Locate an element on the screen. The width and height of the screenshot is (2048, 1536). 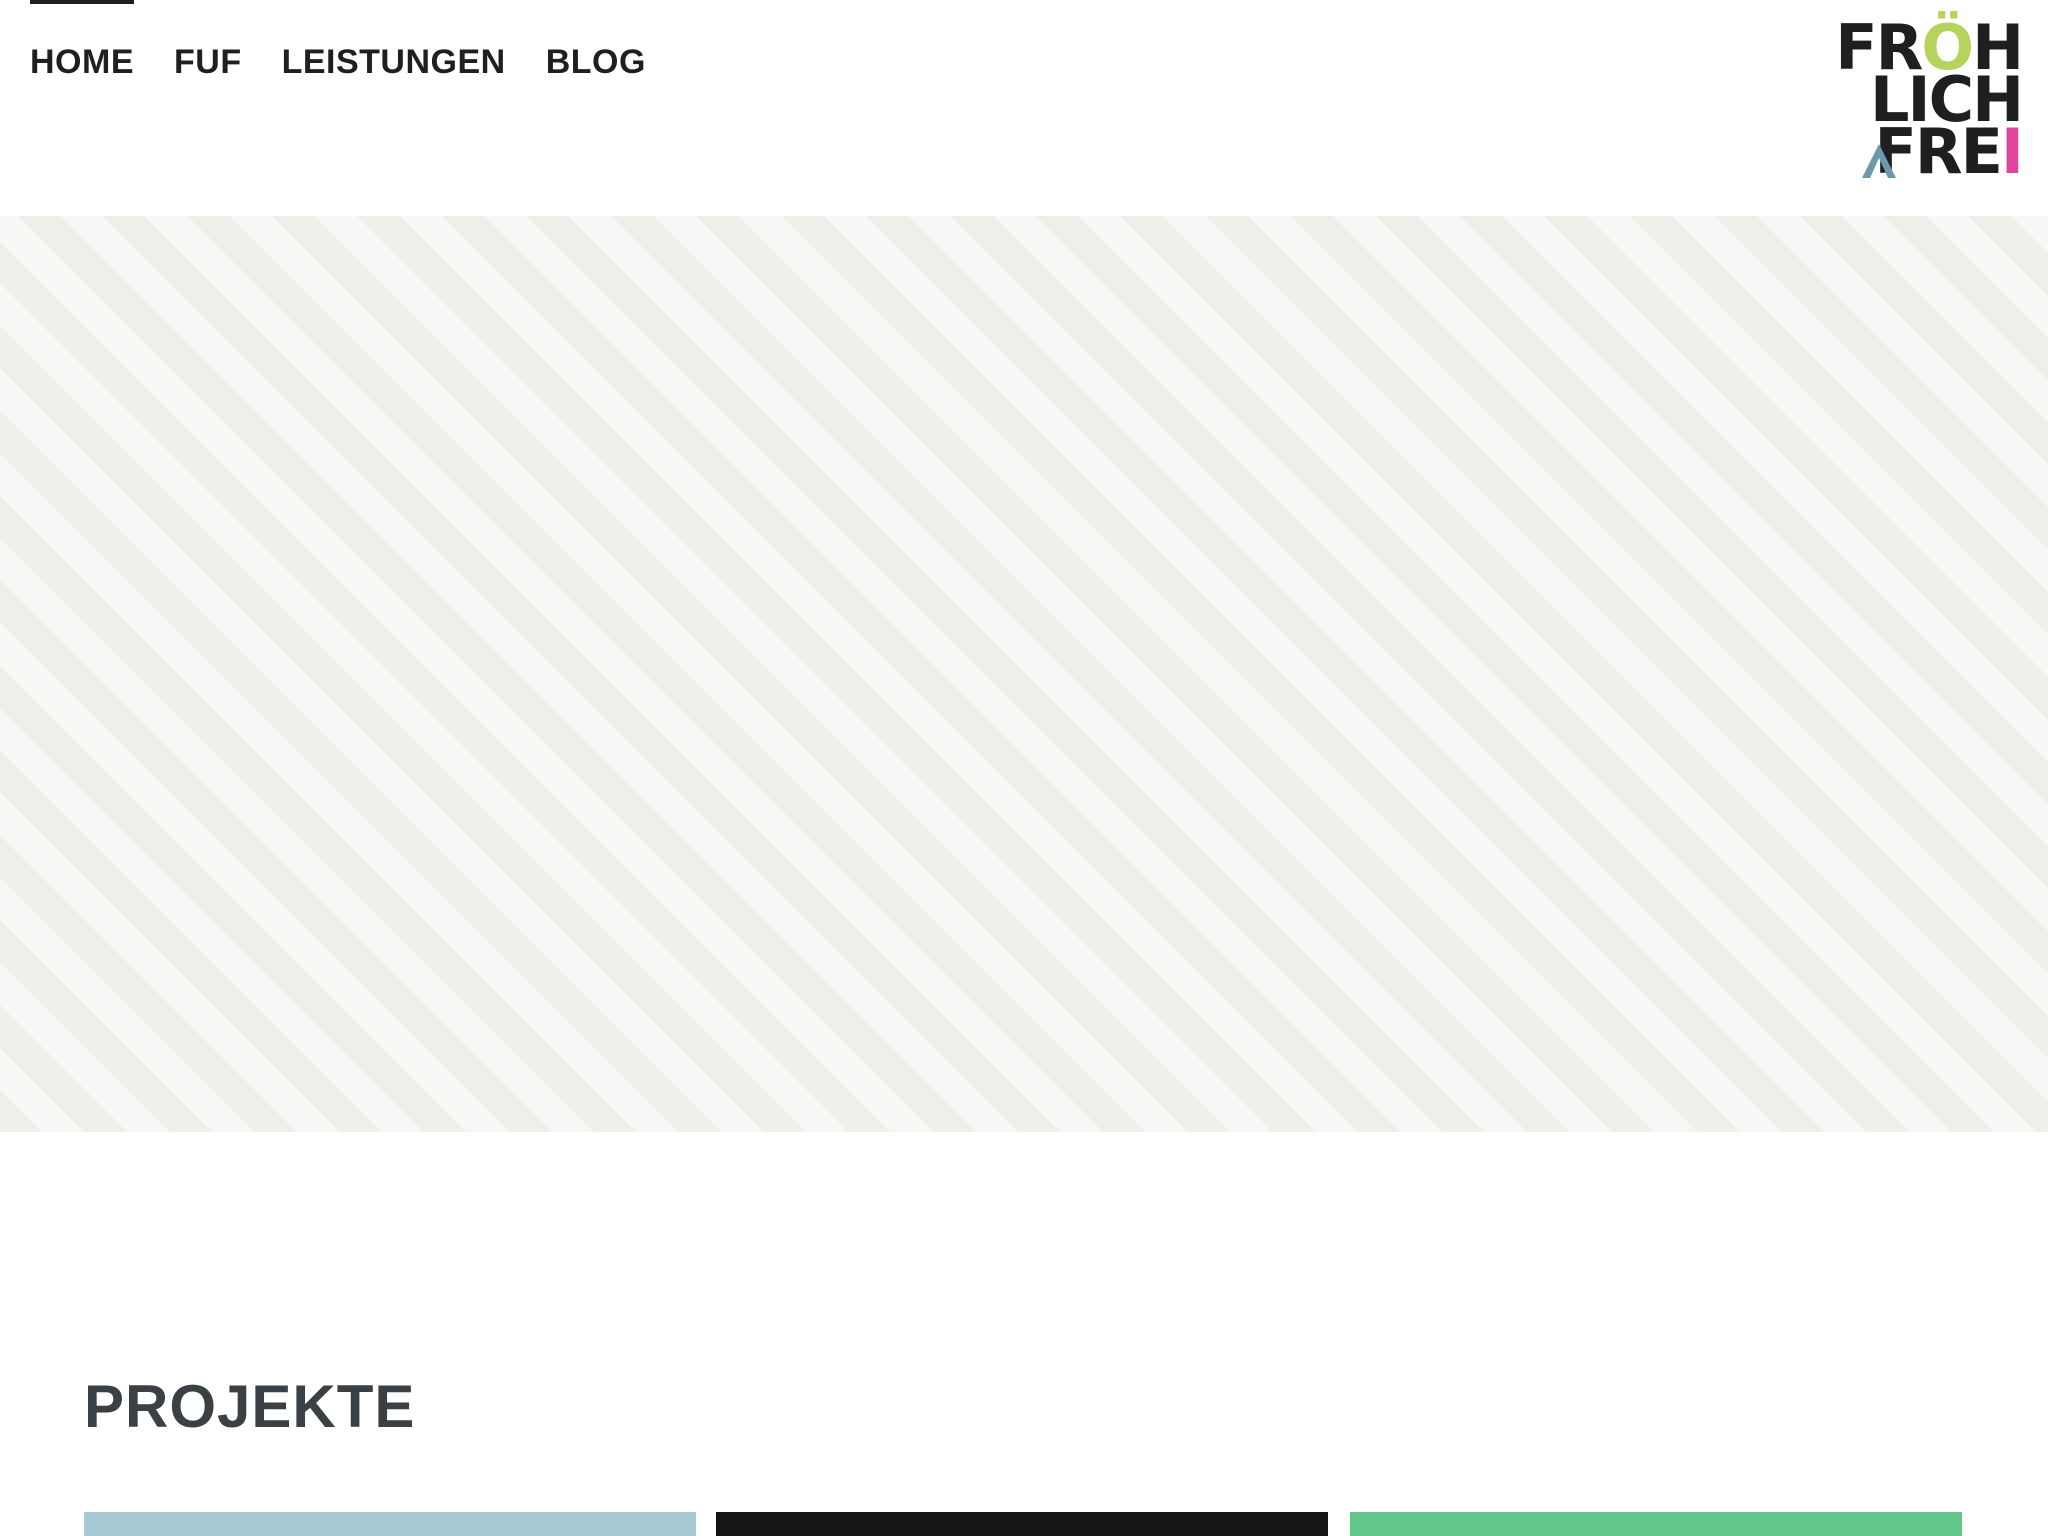
site-logo: FRÖH LICH FREI is located at coordinates (1929, 100).